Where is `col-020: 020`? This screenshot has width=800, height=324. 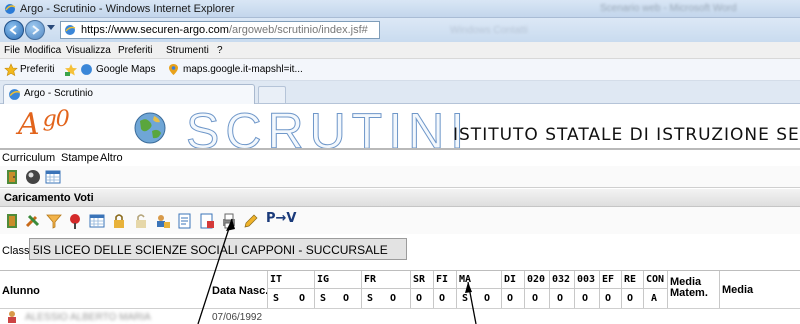 col-020: 020 is located at coordinates (536, 279).